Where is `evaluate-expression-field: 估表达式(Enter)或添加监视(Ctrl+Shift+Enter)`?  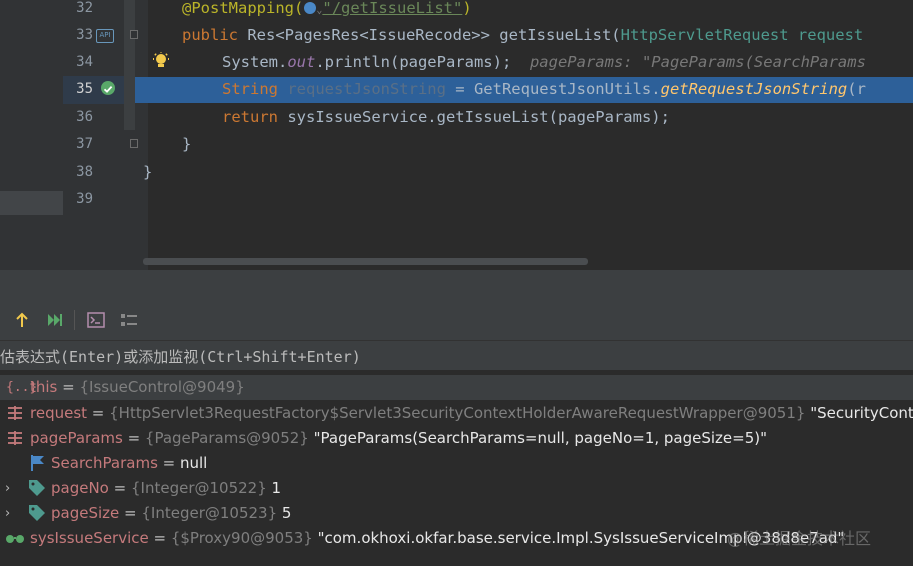 evaluate-expression-field: 估表达式(Enter)或添加监视(Ctrl+Shift+Enter) is located at coordinates (456, 356).